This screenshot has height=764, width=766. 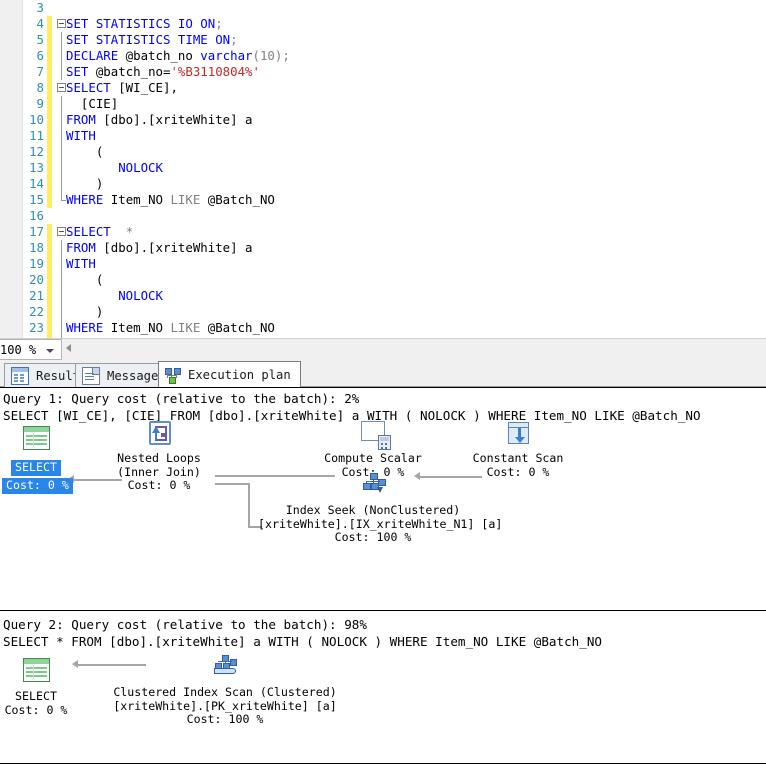 I want to click on editor-line-text: SELECT *, so click(x=99, y=232).